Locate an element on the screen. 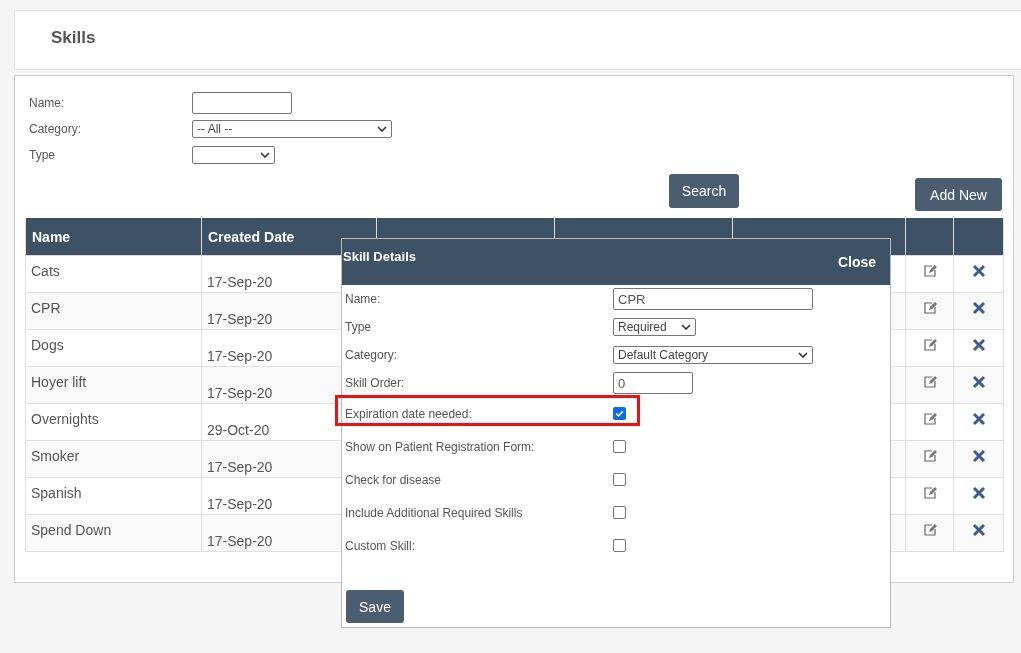 Image resolution: width=1021 pixels, height=653 pixels. table-cell: Cats is located at coordinates (113, 273).